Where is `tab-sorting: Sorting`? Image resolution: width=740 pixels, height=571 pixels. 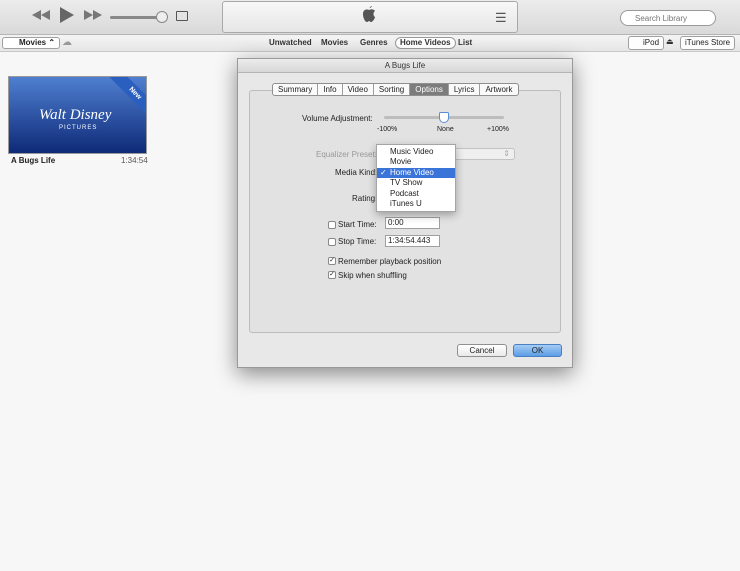
tab-sorting: Sorting is located at coordinates (392, 89).